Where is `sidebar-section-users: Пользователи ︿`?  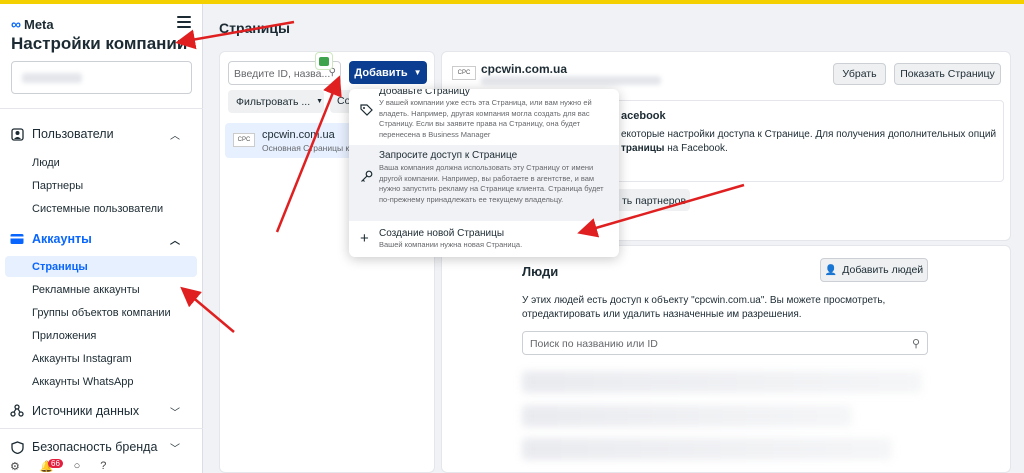 sidebar-section-users: Пользователи ︿ is located at coordinates (100, 134).